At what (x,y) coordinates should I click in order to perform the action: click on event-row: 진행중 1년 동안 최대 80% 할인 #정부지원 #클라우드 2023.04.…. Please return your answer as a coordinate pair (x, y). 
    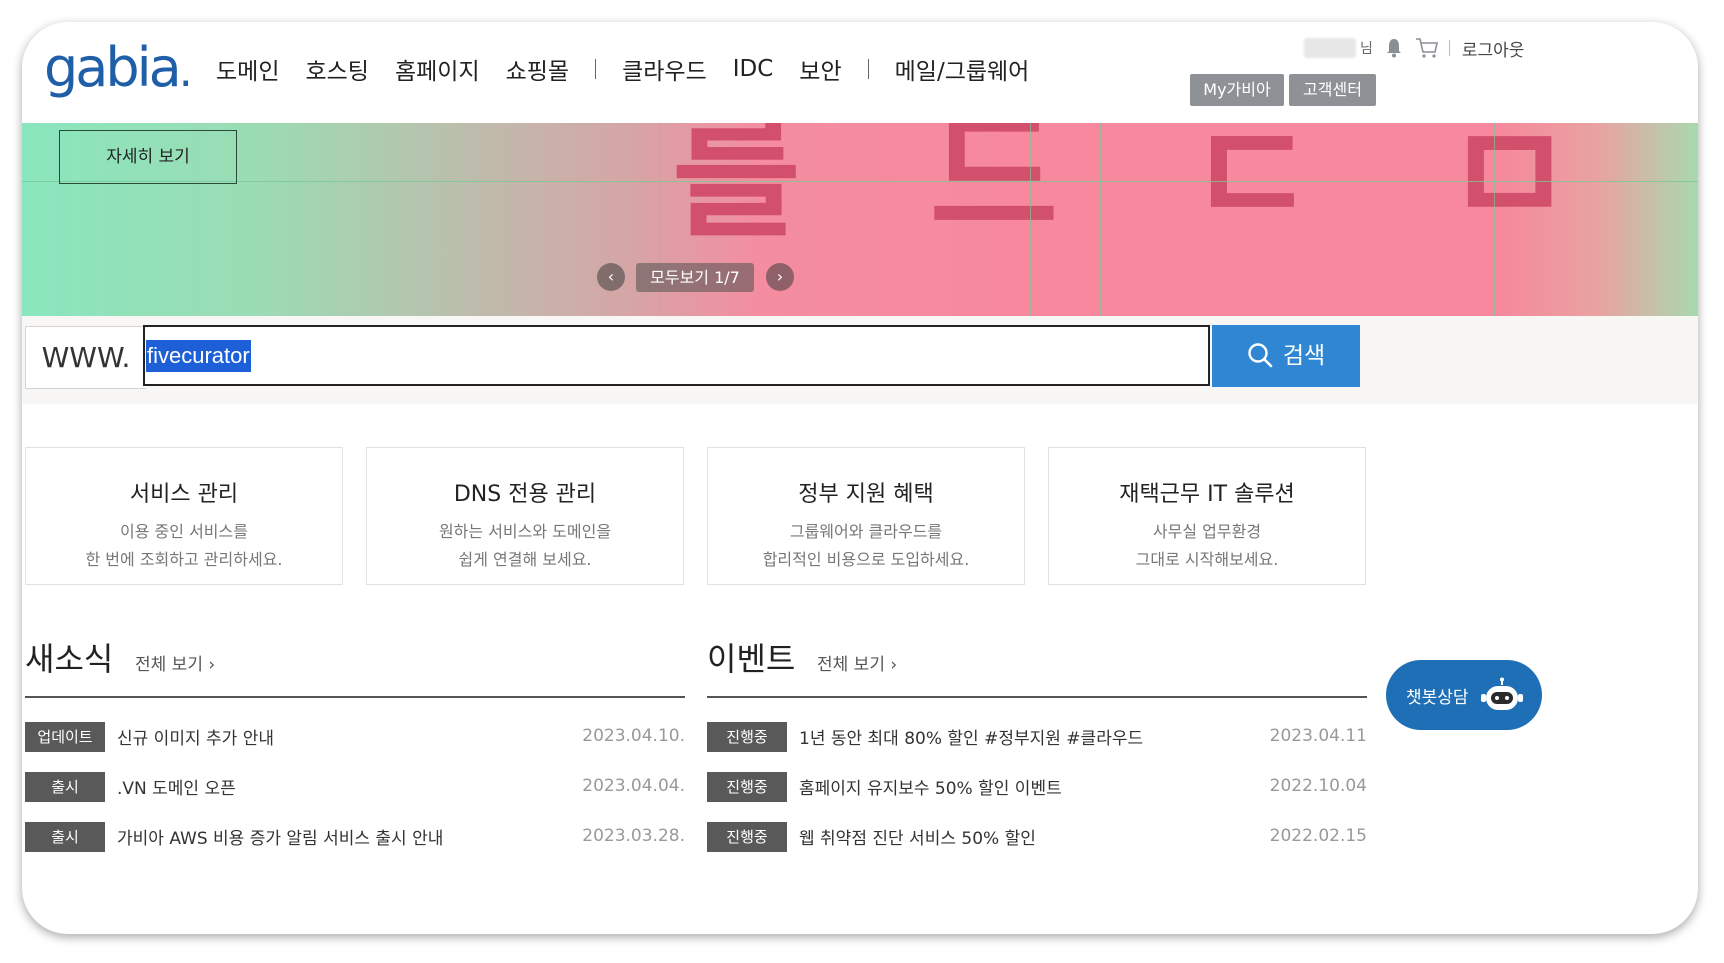
    Looking at the image, I should click on (1037, 737).